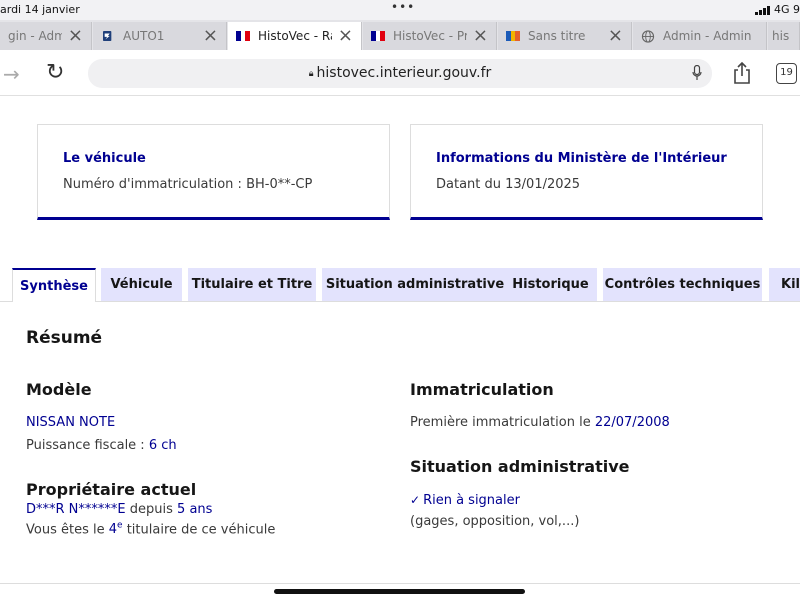 This screenshot has height=600, width=800. I want to click on browser-tab-label: Sans titre, so click(557, 36).